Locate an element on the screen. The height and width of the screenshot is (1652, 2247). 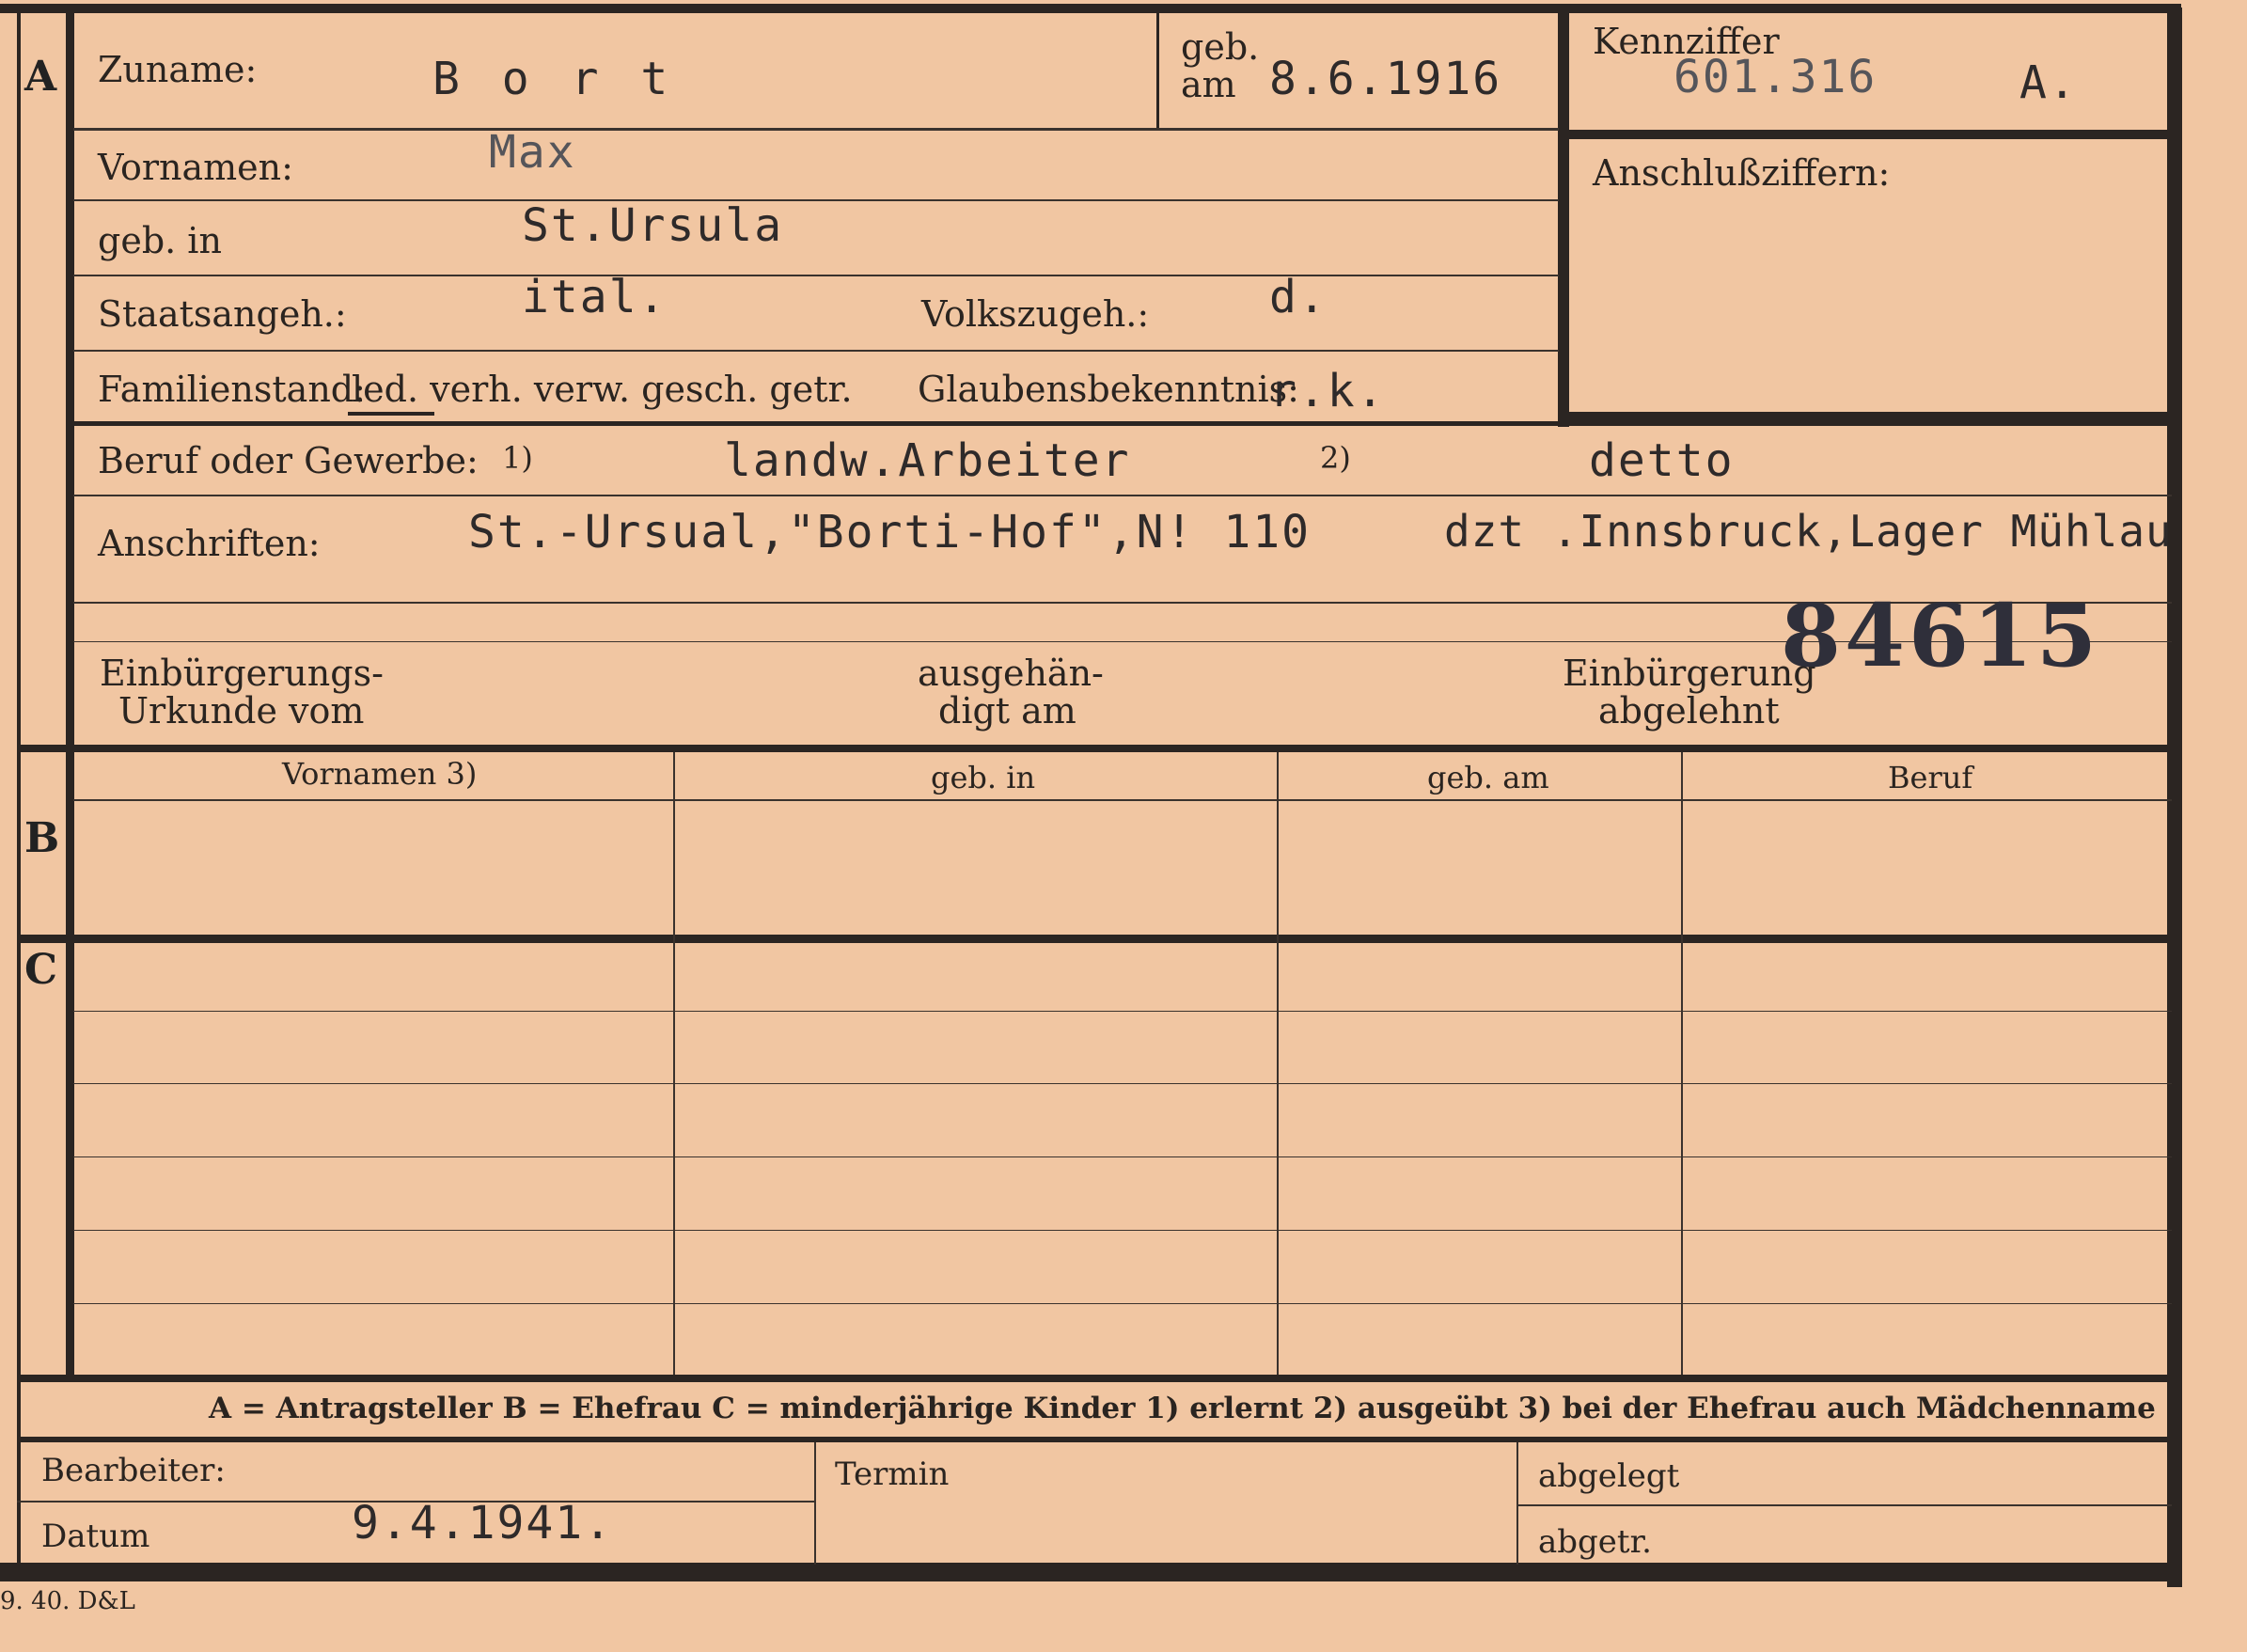
col-header-gebam: geb. am is located at coordinates (1488, 778).